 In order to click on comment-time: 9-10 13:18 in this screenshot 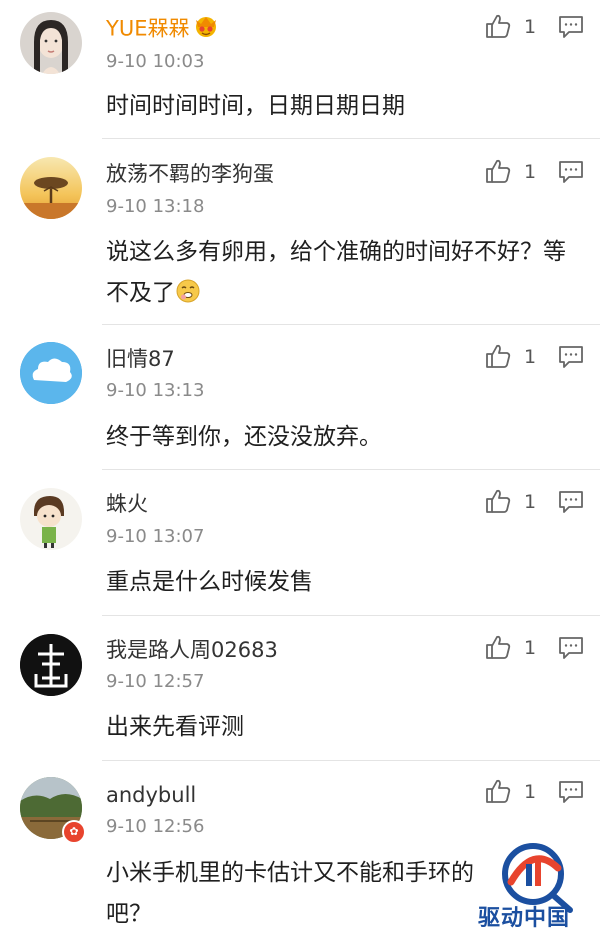, I will do `click(155, 206)`.